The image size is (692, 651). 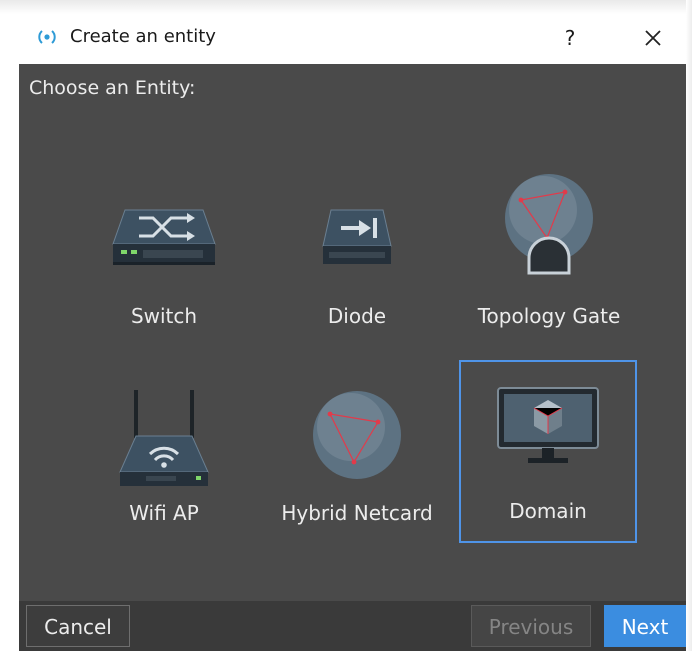 What do you see at coordinates (689, 325) in the screenshot?
I see `background-shadow-right` at bounding box center [689, 325].